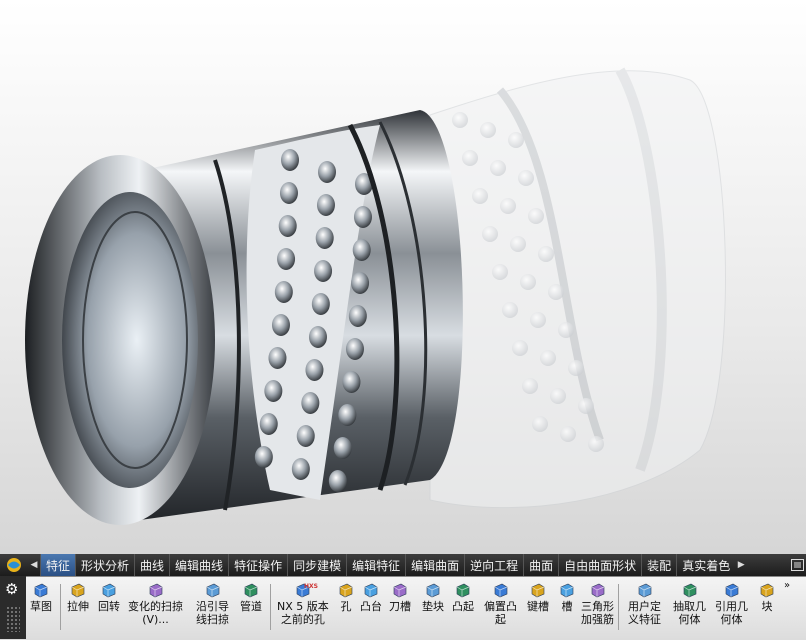  Describe the element at coordinates (787, 585) in the screenshot. I see `more-tools-icon: »` at that location.